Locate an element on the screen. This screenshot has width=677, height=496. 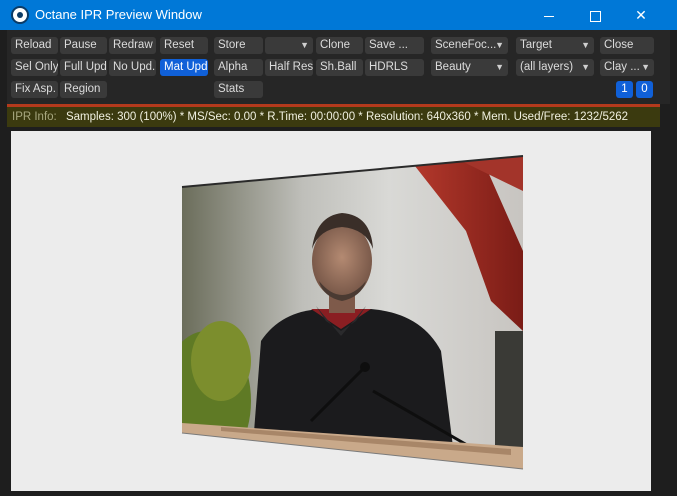
target-dropdown: Target ▼ is located at coordinates (555, 45).